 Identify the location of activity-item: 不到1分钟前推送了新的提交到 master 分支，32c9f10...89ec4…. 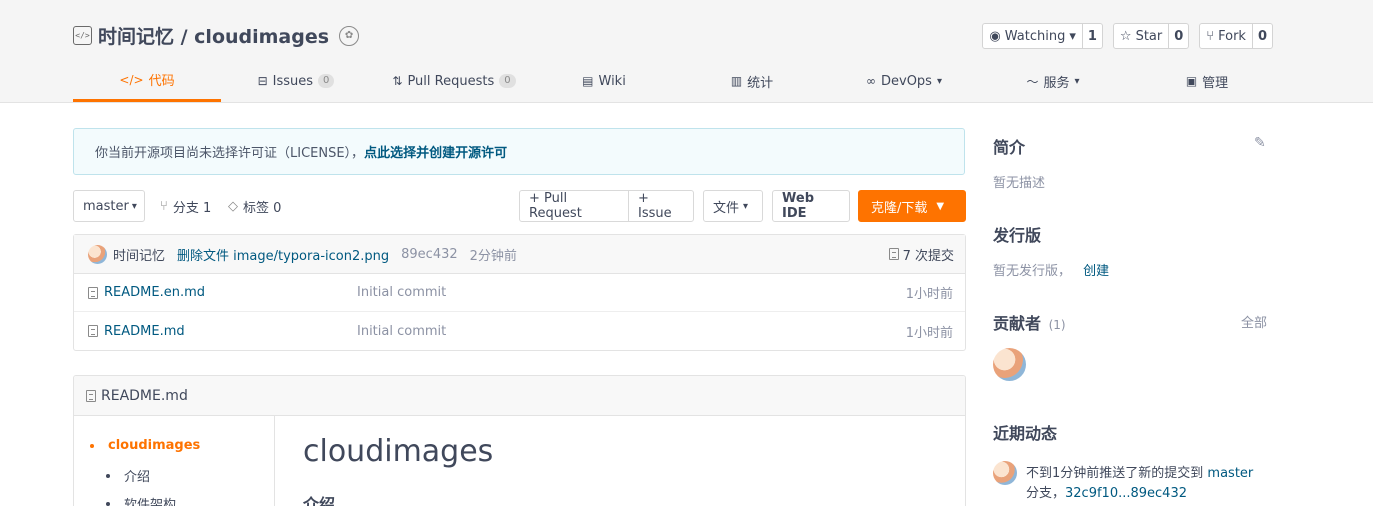
(1151, 484).